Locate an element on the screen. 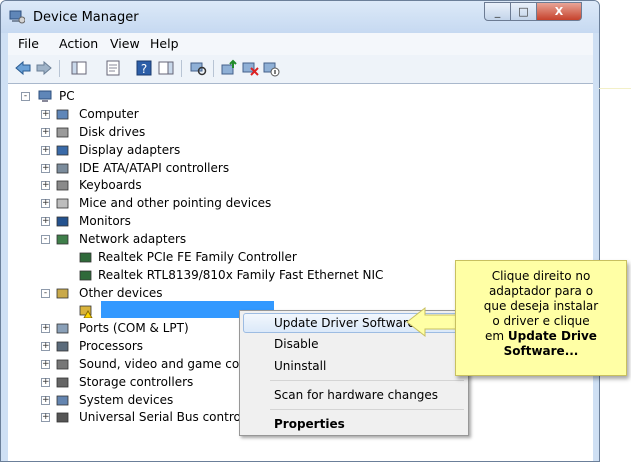 This screenshot has width=631, height=464. minimize-button: _ is located at coordinates (497, 11).